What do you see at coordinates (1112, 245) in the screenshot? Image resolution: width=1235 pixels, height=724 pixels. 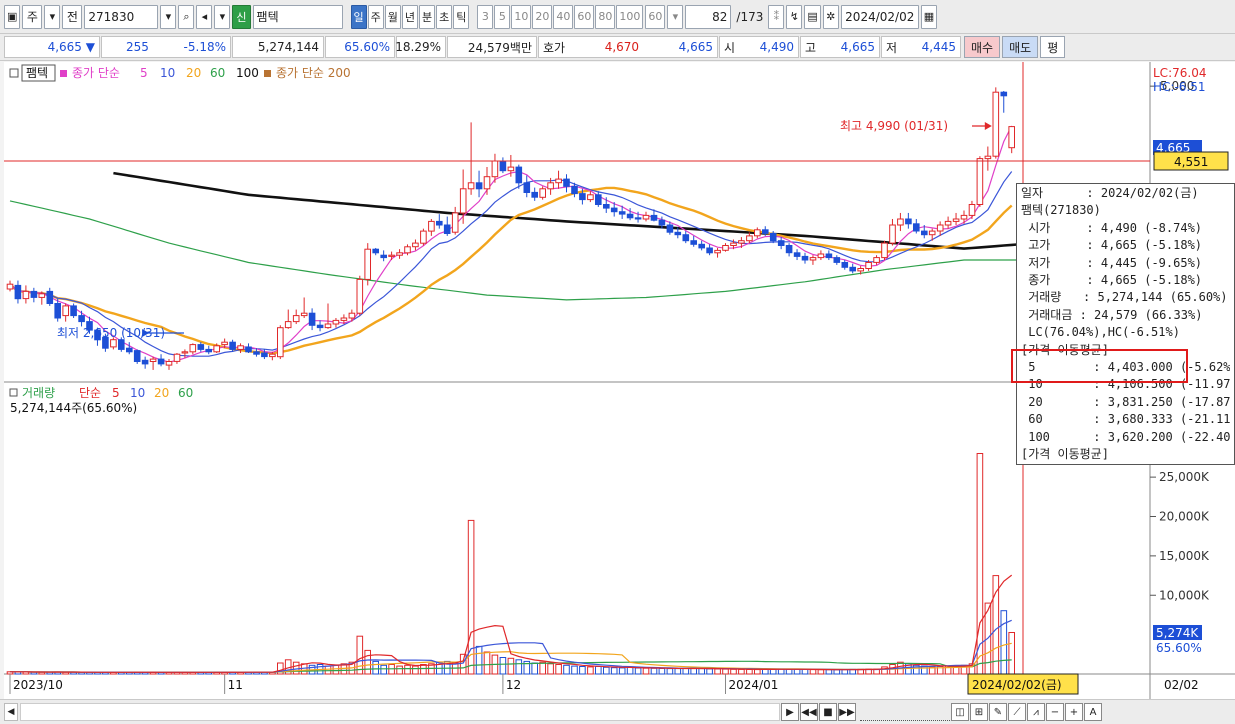 I see `tooltip-line: 고가 : 4,665 (-5.18%)` at bounding box center [1112, 245].